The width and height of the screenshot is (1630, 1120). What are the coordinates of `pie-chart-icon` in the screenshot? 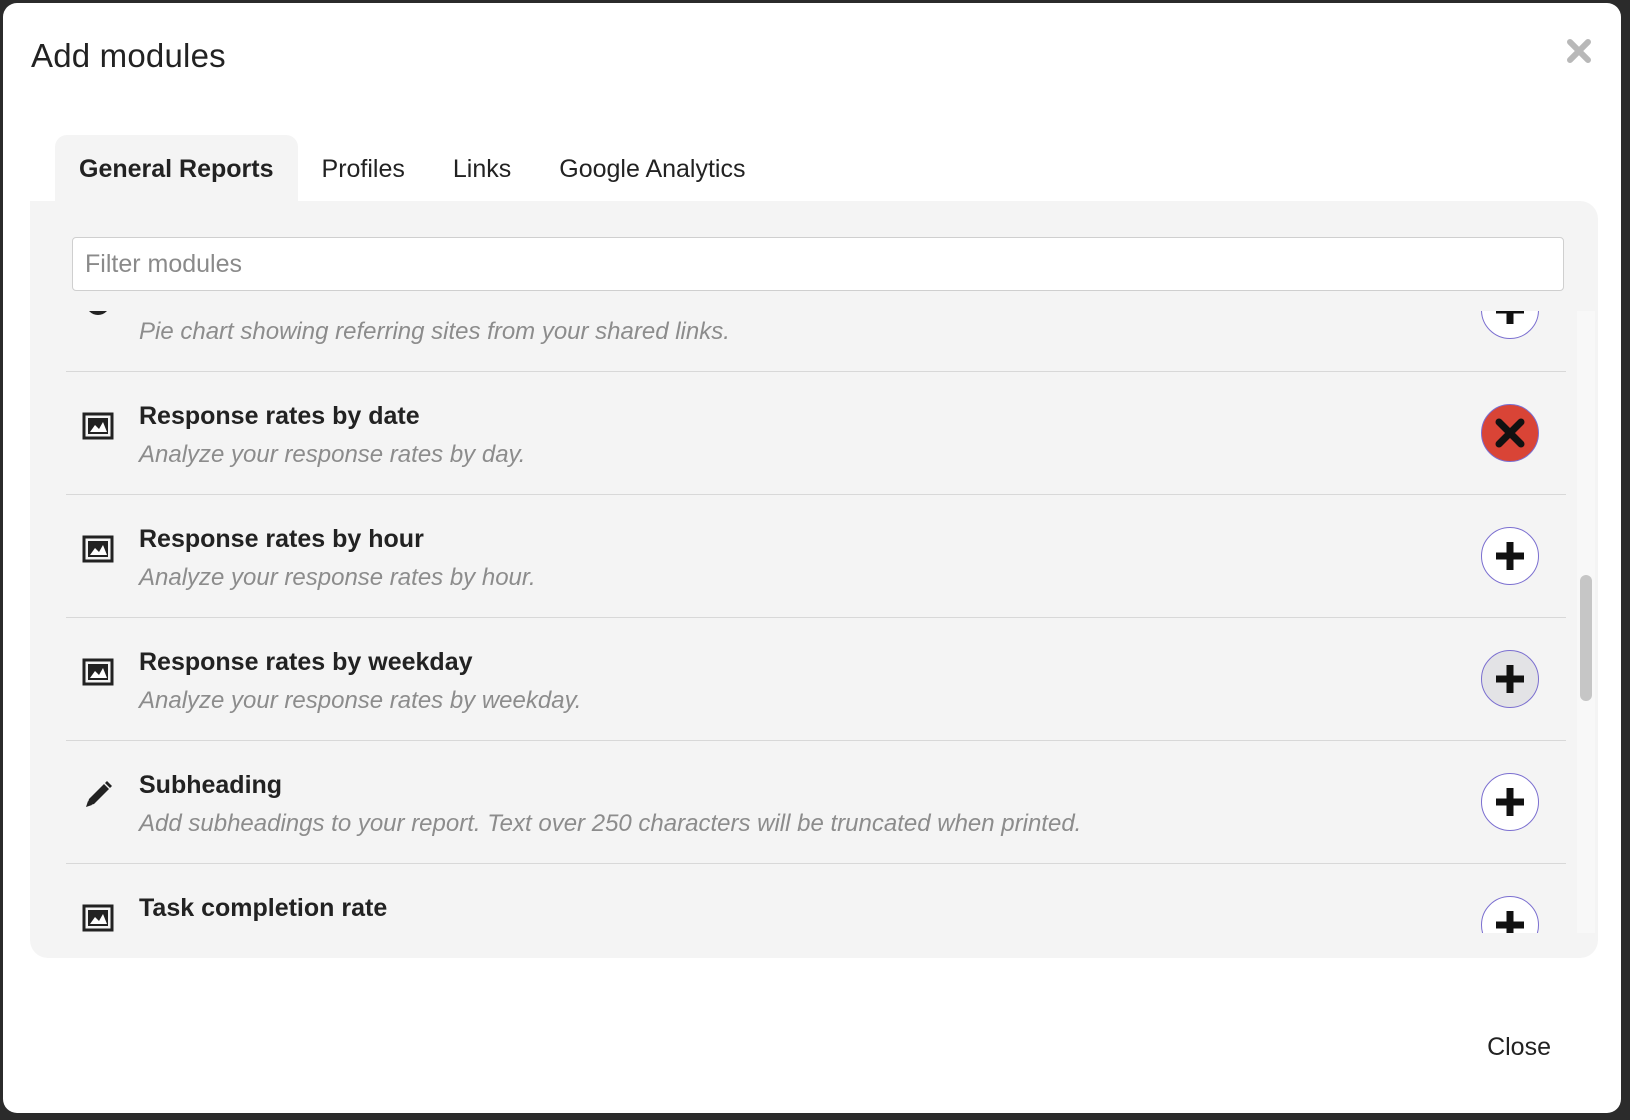 It's located at (98, 315).